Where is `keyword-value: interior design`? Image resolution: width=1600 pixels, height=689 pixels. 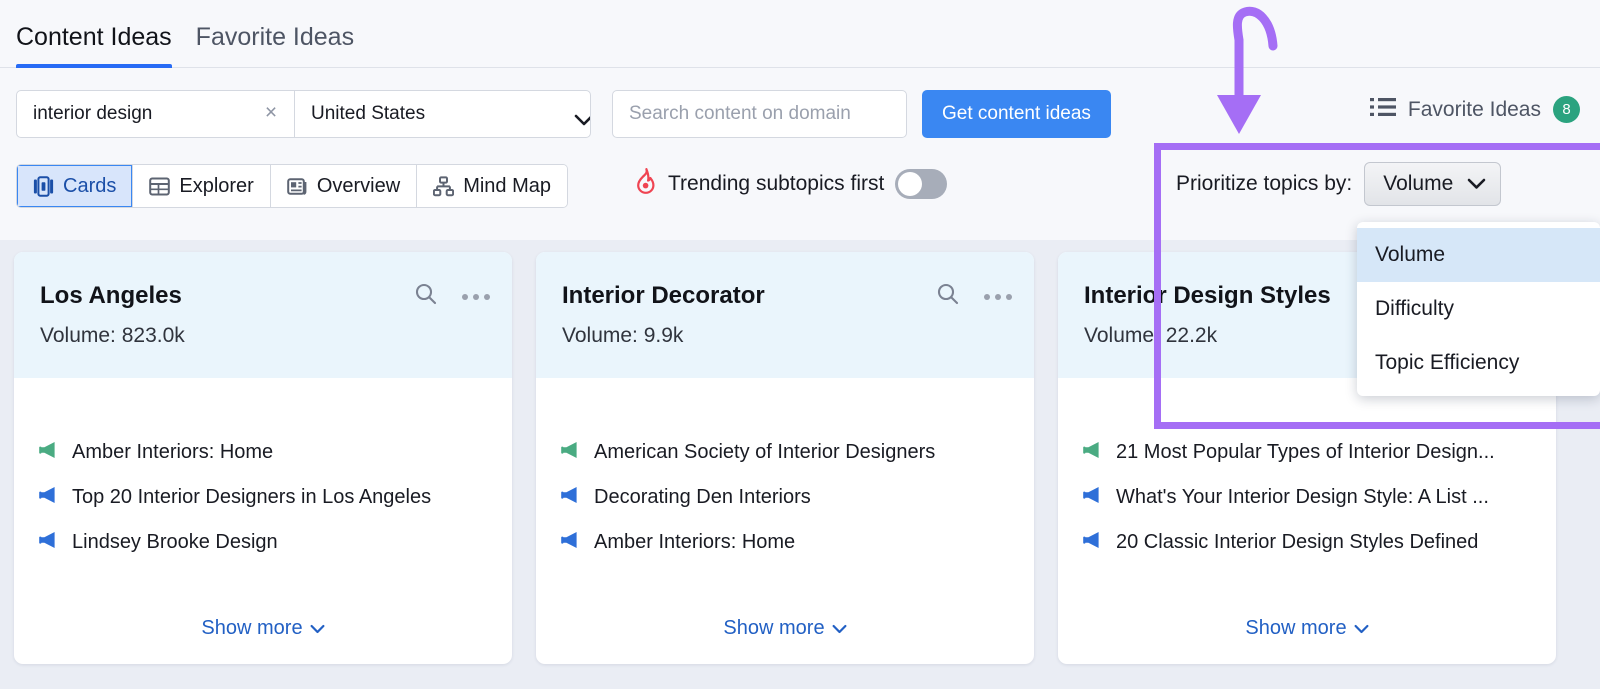
keyword-value: interior design is located at coordinates (93, 113).